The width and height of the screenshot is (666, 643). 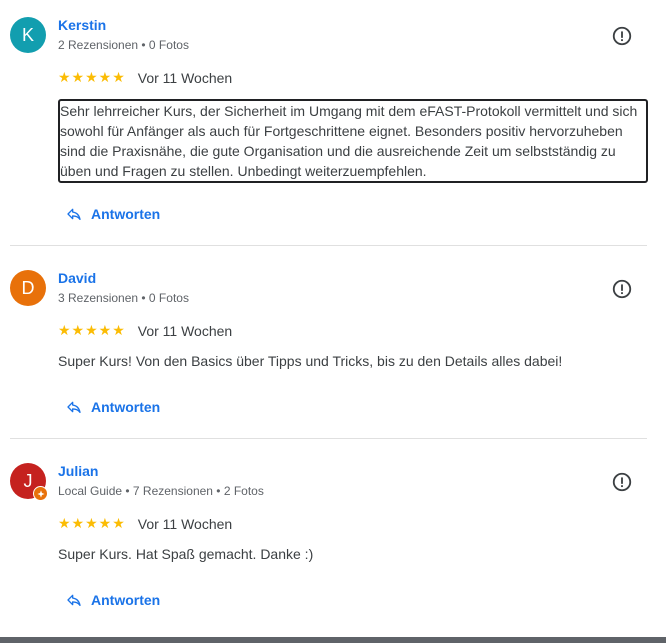 I want to click on reviewer-meta: 3 Rezensionen • 0 Fotos, so click(x=123, y=298).